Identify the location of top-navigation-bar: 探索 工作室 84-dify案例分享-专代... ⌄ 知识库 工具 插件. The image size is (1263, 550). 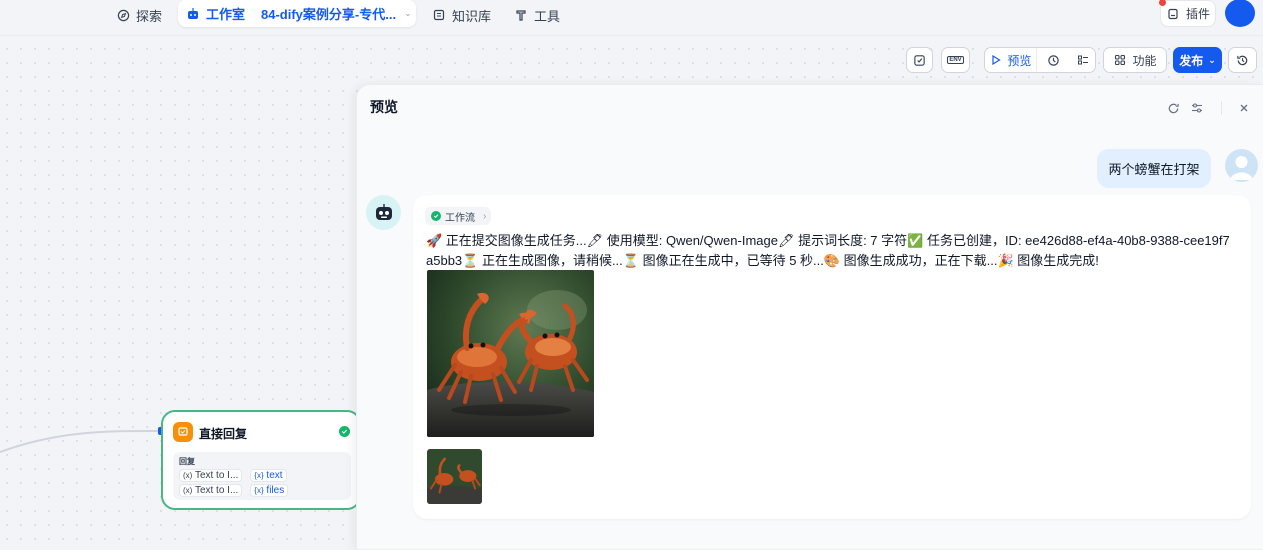
(631, 18).